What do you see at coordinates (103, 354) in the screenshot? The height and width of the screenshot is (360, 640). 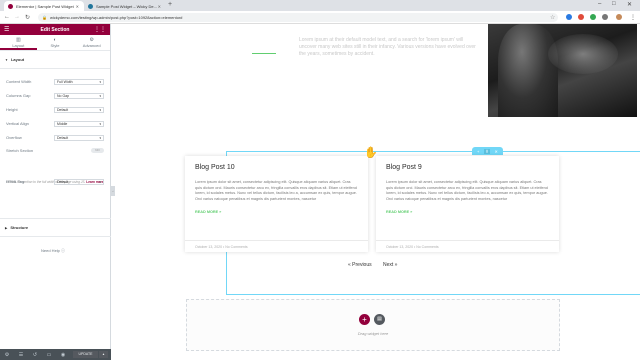 I see `update-options-icon: ▴` at bounding box center [103, 354].